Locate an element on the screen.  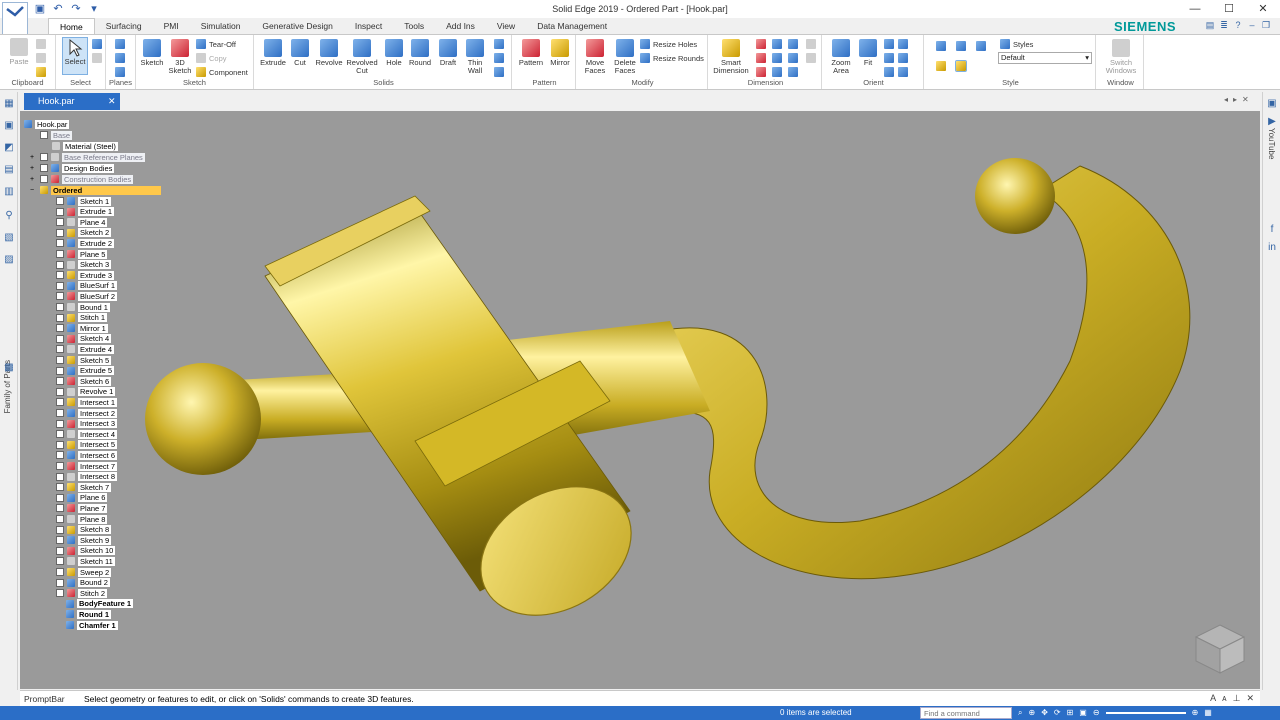
tree-feature: Intersect 5 is located at coordinates (87, 445).